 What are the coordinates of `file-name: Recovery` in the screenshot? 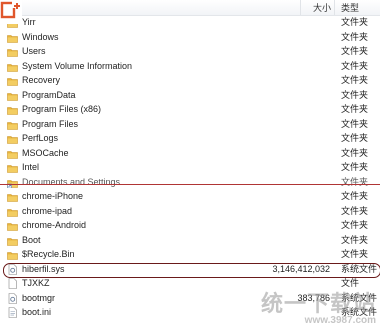 It's located at (41, 80).